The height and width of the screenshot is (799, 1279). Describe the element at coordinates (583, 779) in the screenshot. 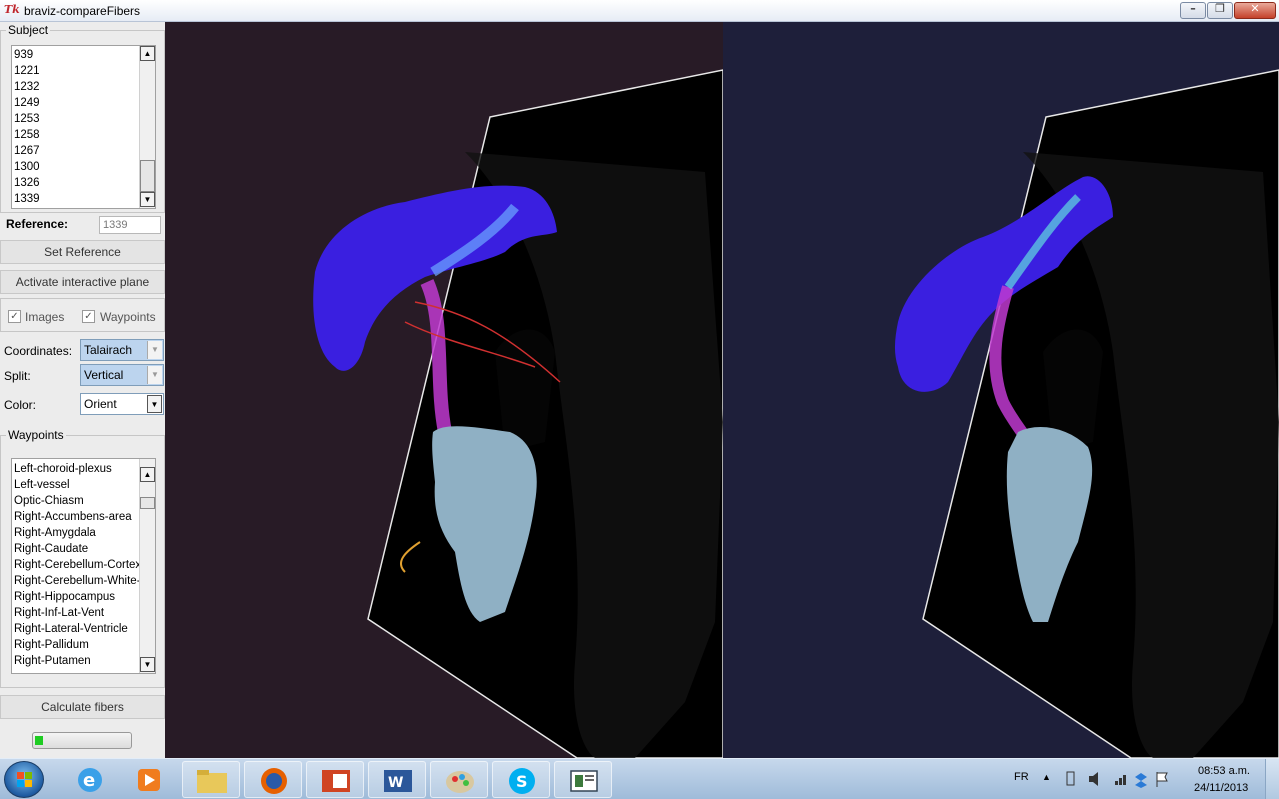

I see `tk-app-taskbar-icon` at that location.